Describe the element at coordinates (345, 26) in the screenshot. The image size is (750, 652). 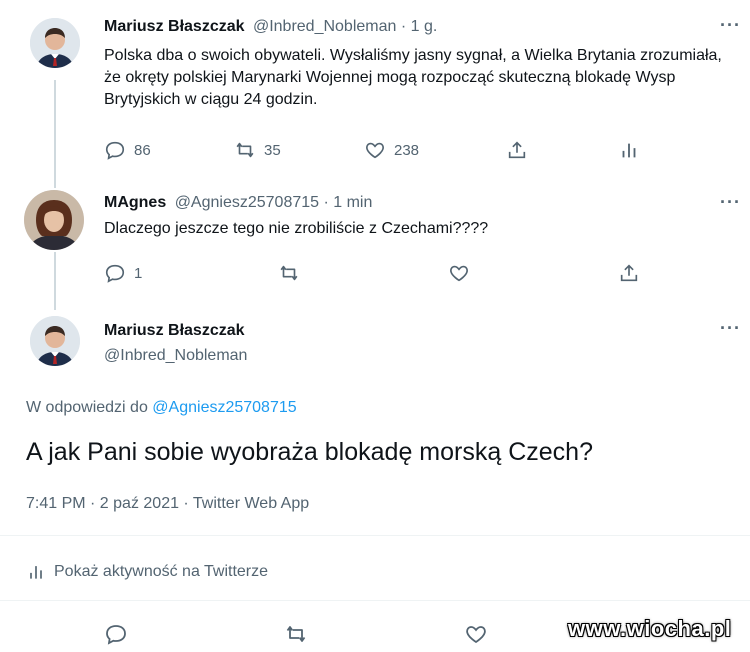
I see `author-handle-time: @Inbred_Nobleman · 1 g.` at that location.